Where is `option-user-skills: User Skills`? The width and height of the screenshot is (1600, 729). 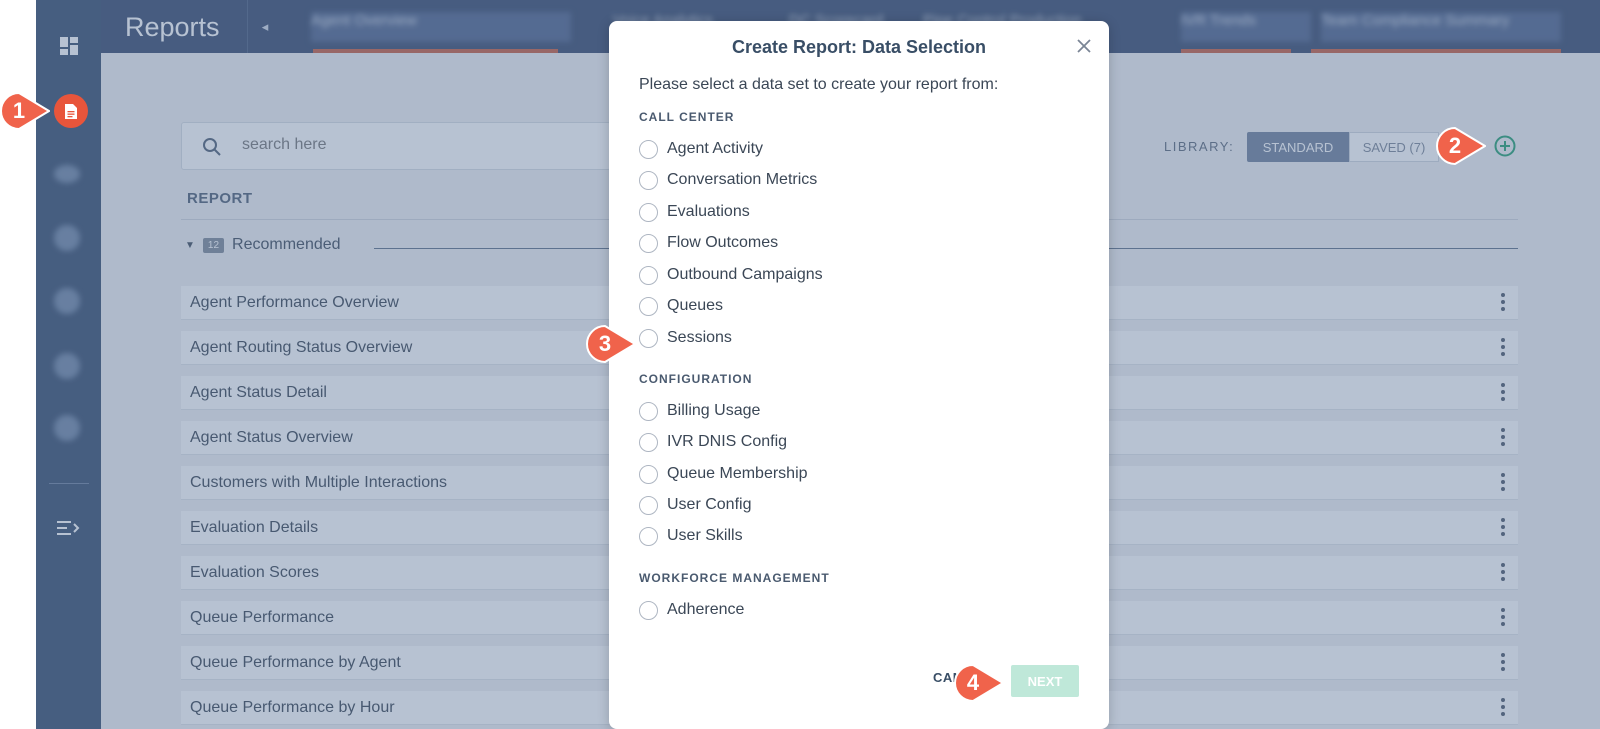
option-user-skills: User Skills is located at coordinates (691, 536).